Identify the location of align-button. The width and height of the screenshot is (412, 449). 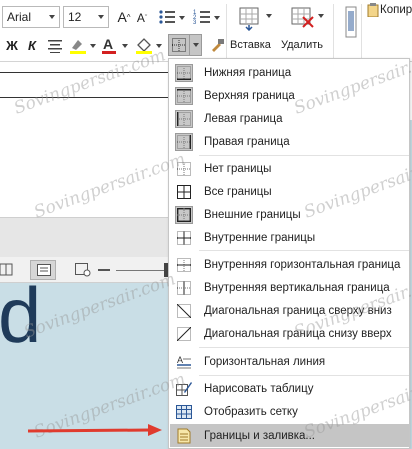
(55, 46).